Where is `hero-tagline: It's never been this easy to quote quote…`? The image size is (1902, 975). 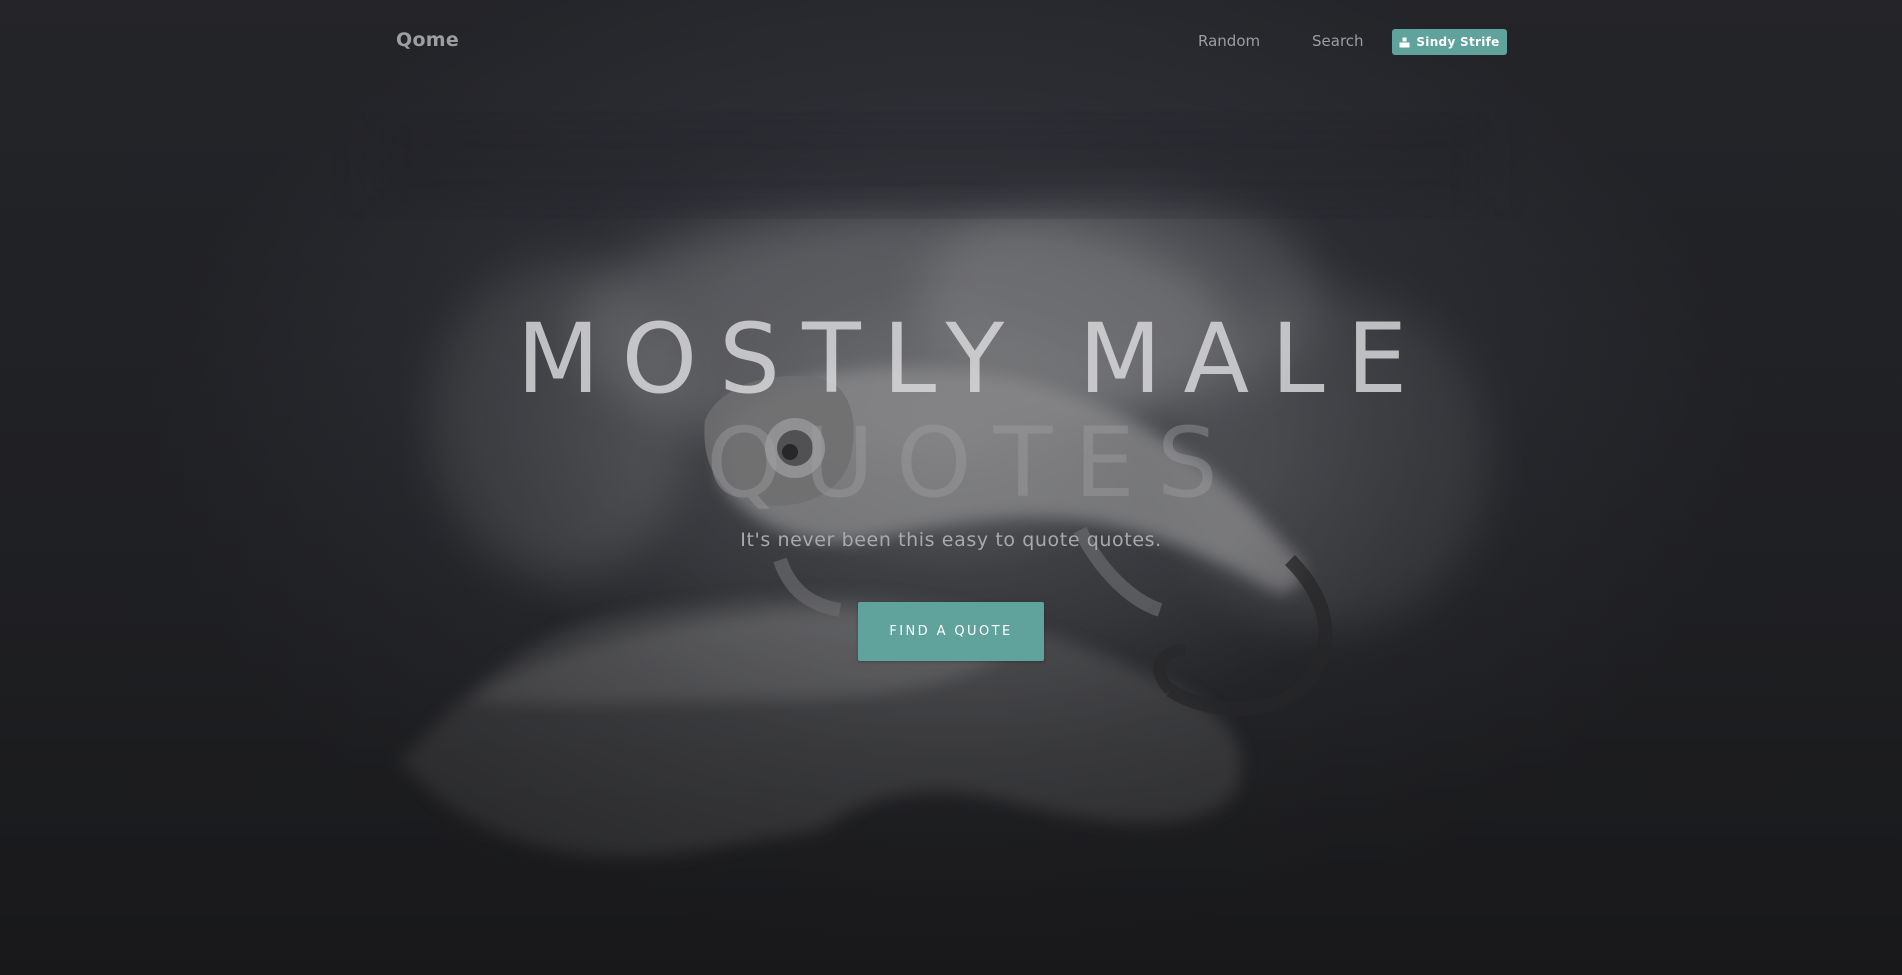 hero-tagline: It's never been this easy to quote quote… is located at coordinates (951, 540).